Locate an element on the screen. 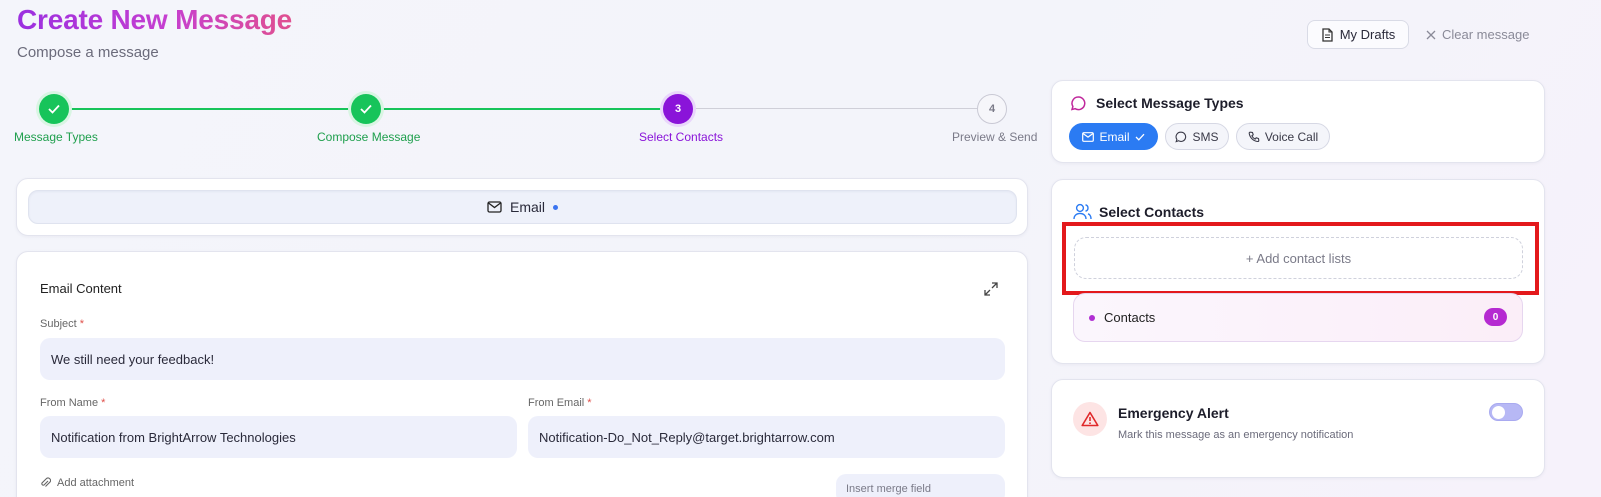  select-contacts-title: Select Contacts is located at coordinates (1152, 212).